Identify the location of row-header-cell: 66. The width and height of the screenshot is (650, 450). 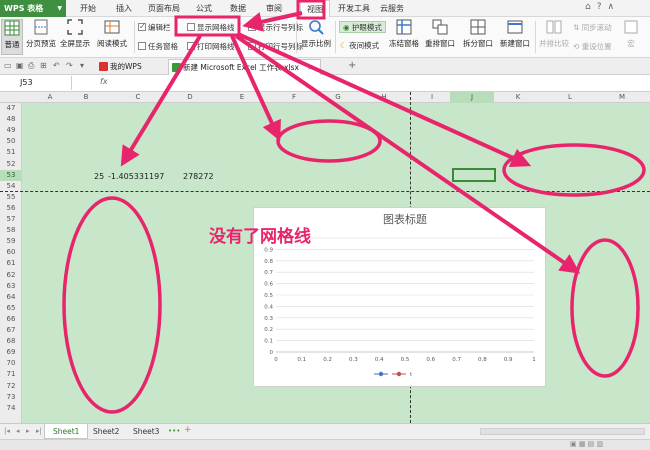
(11, 319).